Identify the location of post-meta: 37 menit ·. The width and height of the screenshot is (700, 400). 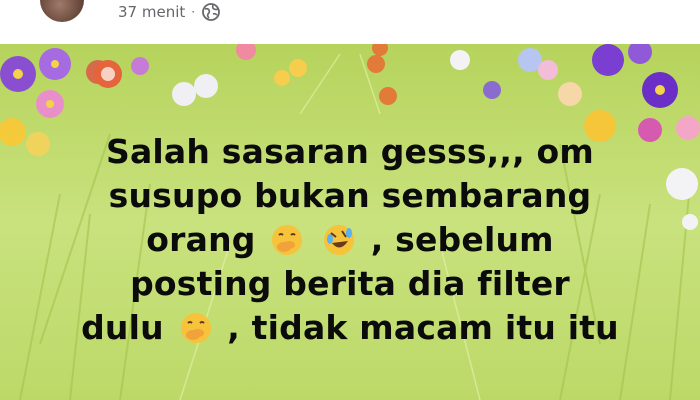
(169, 12).